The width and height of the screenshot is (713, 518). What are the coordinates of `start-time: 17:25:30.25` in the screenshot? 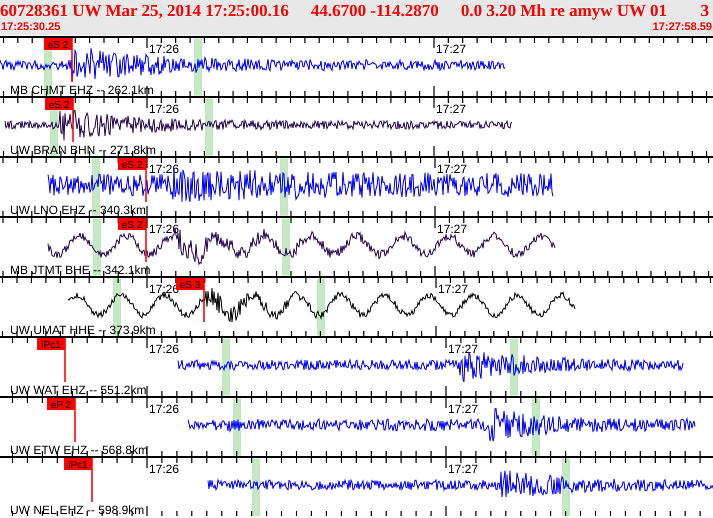 It's located at (30, 27).